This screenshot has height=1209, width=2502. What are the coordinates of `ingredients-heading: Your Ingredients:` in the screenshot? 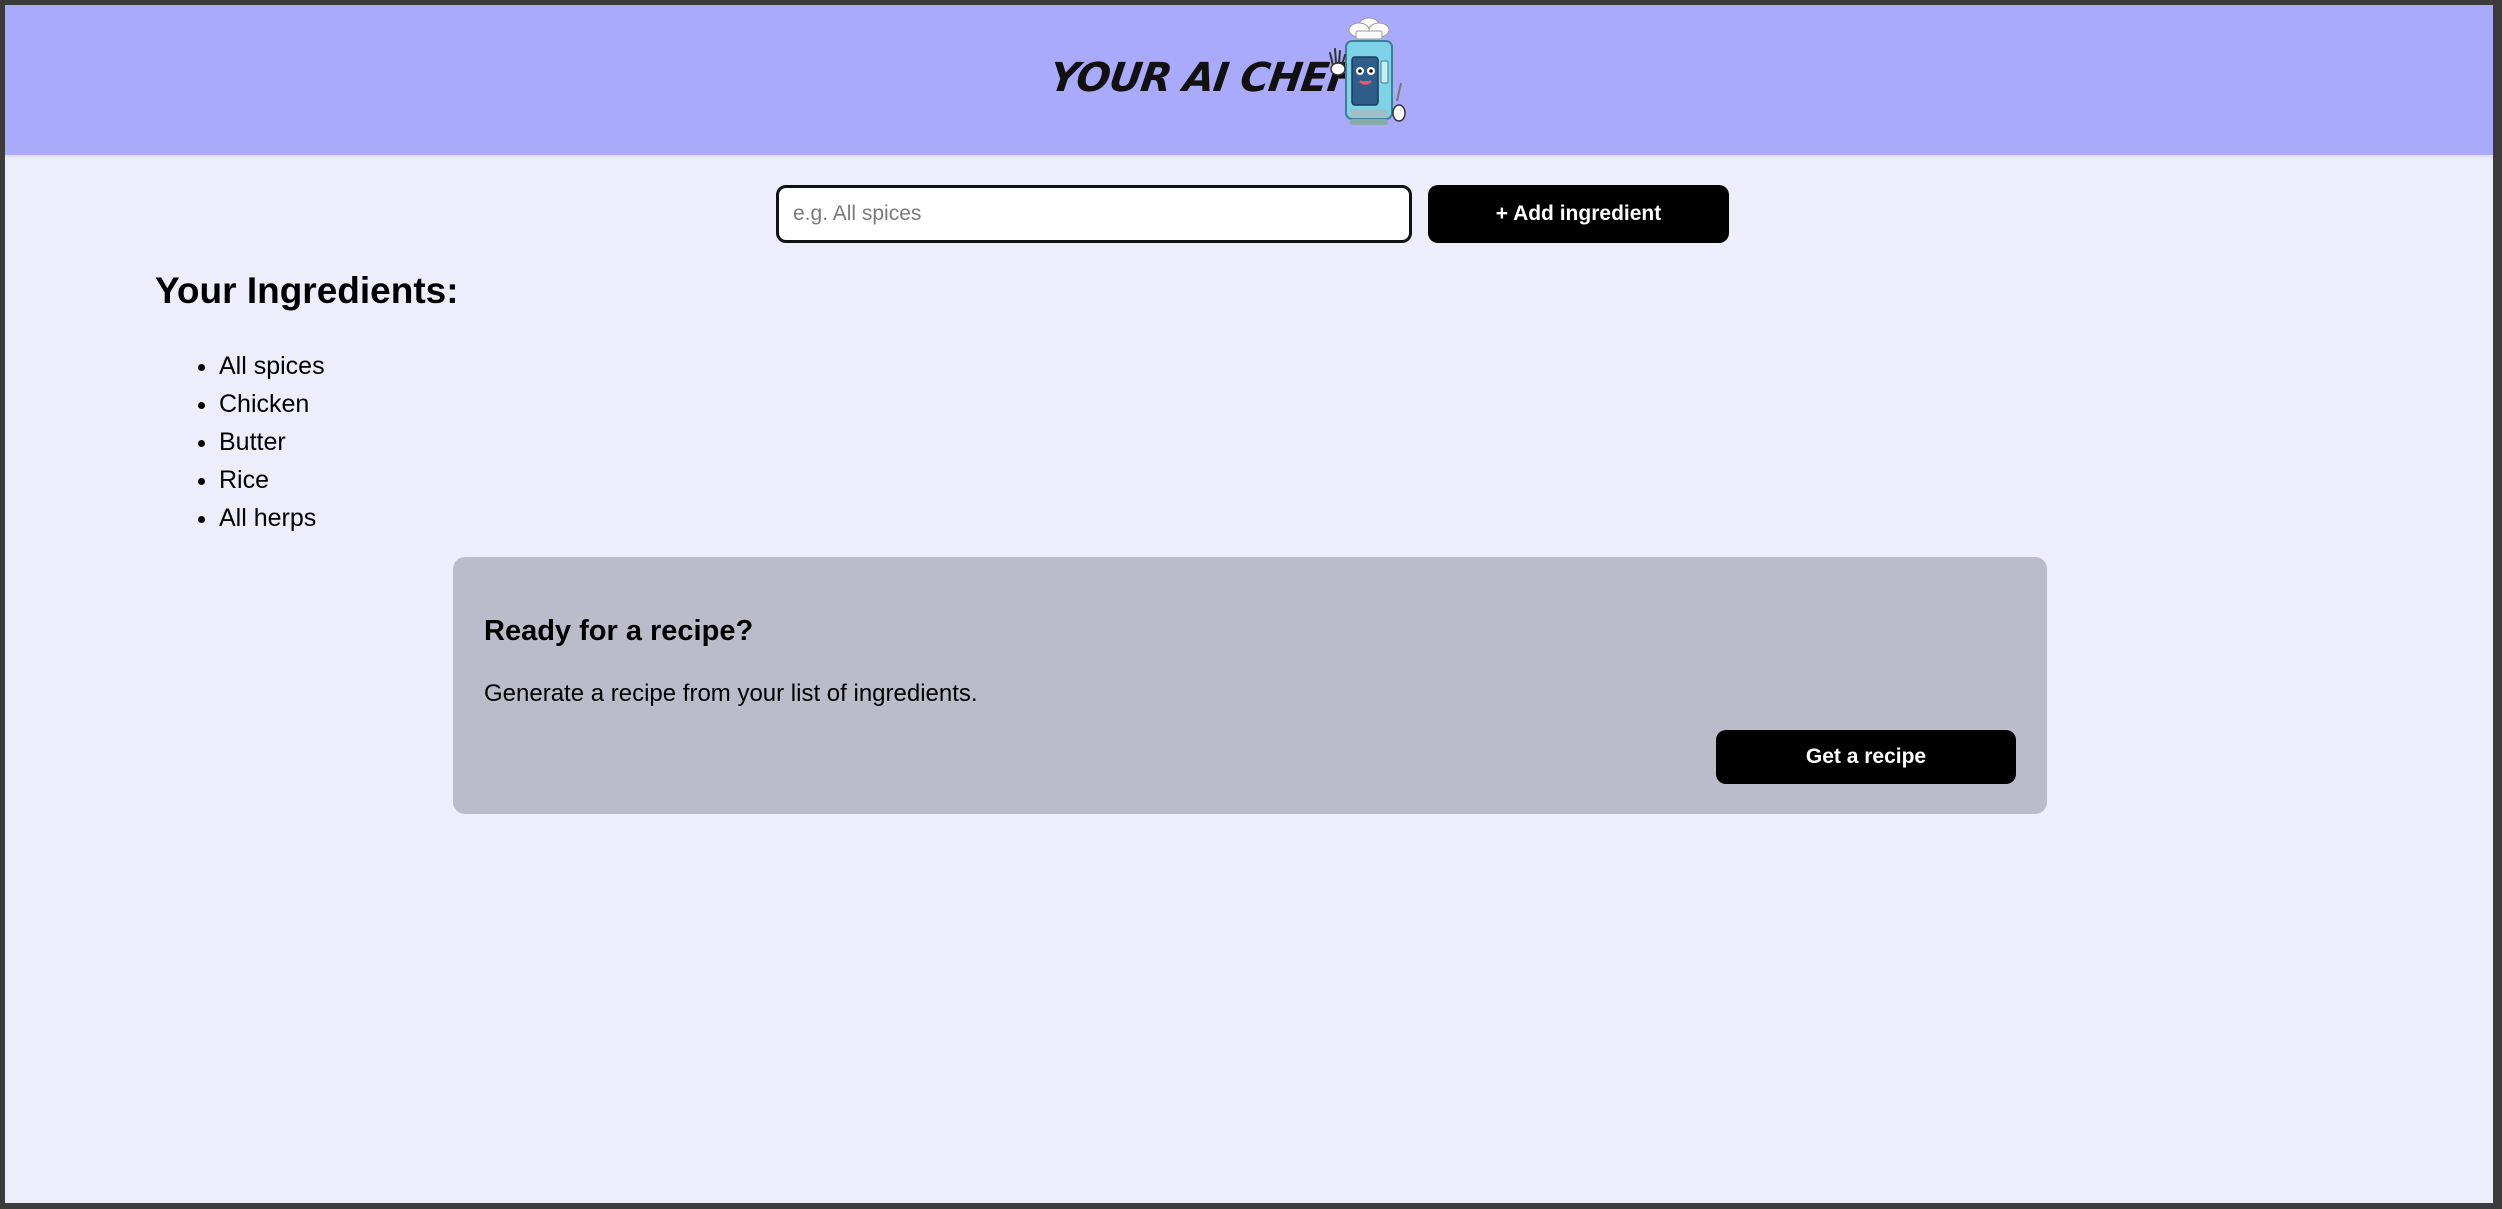 It's located at (307, 290).